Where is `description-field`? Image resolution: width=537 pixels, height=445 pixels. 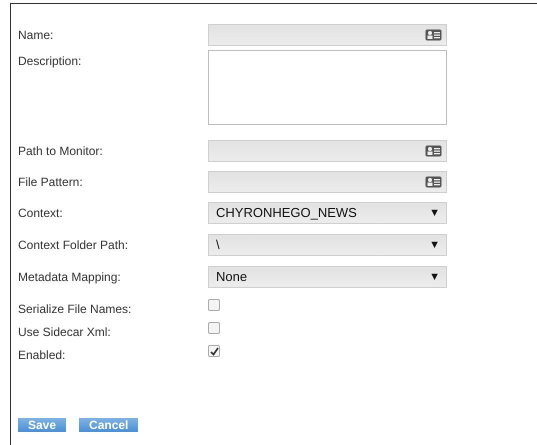 description-field is located at coordinates (327, 87).